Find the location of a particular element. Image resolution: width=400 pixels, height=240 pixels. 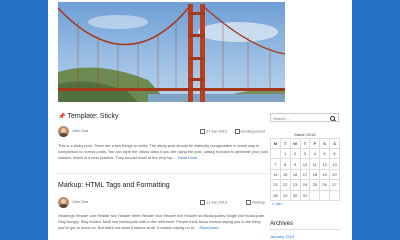

calendar-day: 6 is located at coordinates (334, 153).